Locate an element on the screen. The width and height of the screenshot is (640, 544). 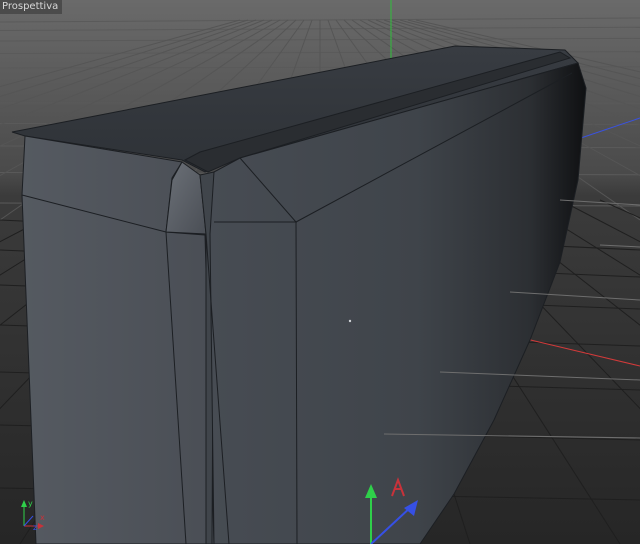
viewport-title: Prospettiva is located at coordinates (31, 7).